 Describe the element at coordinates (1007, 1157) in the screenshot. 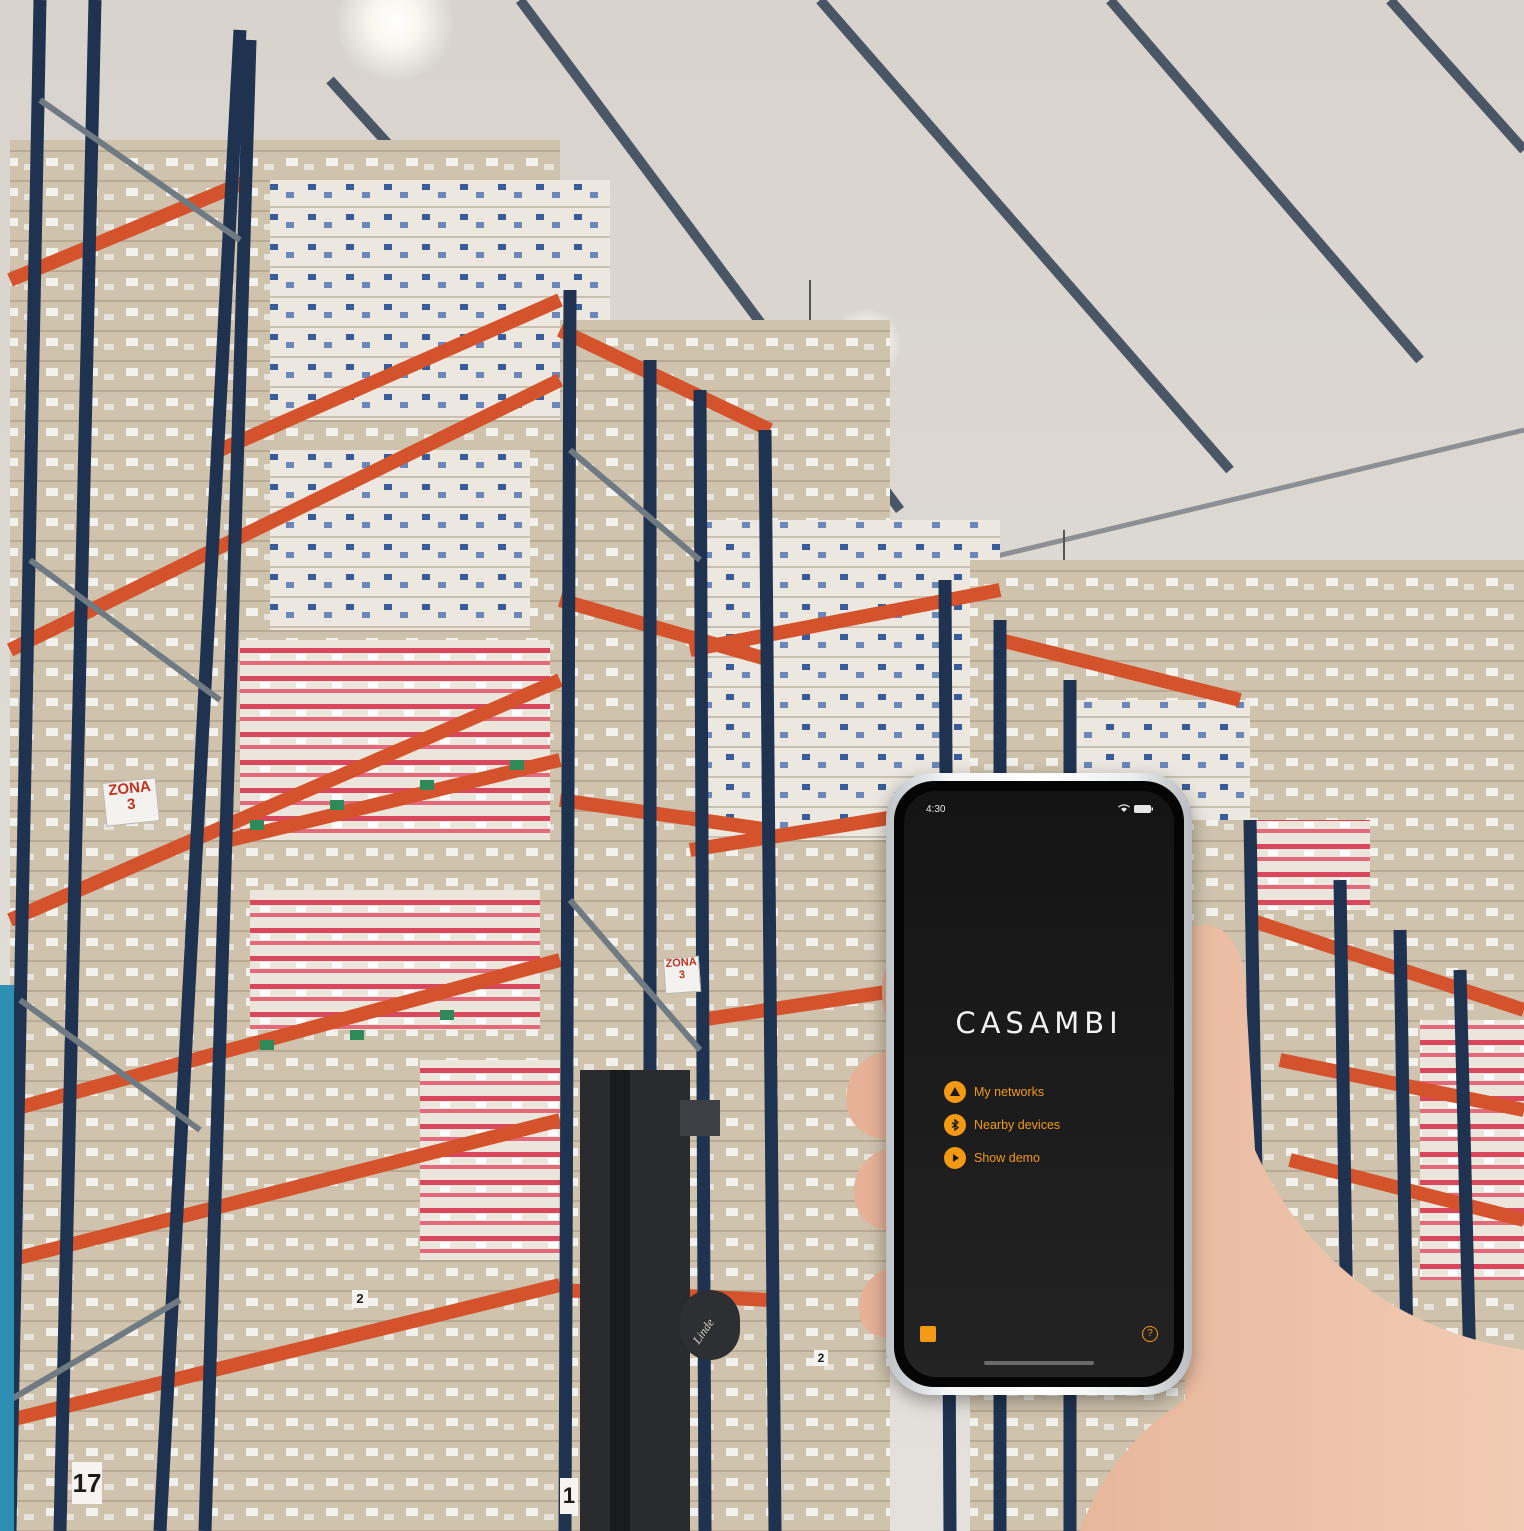

I see `menu-item-label: Show demo` at that location.